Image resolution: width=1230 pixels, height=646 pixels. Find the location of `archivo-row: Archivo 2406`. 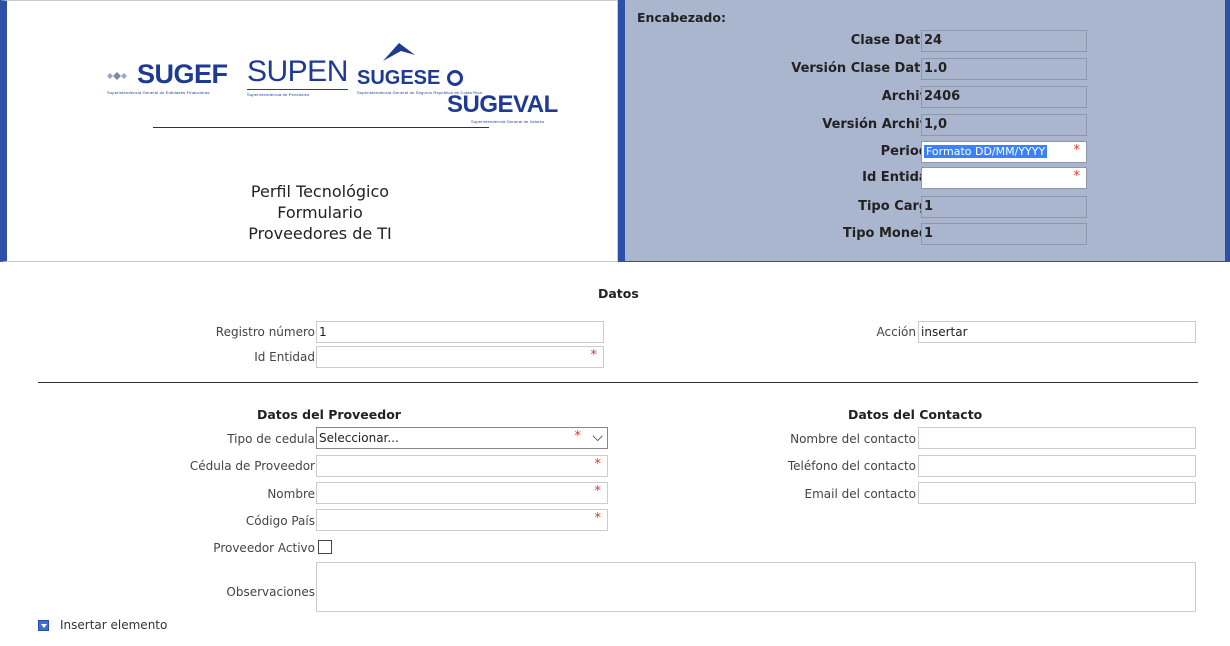

archivo-row: Archivo 2406 is located at coordinates (925, 97).